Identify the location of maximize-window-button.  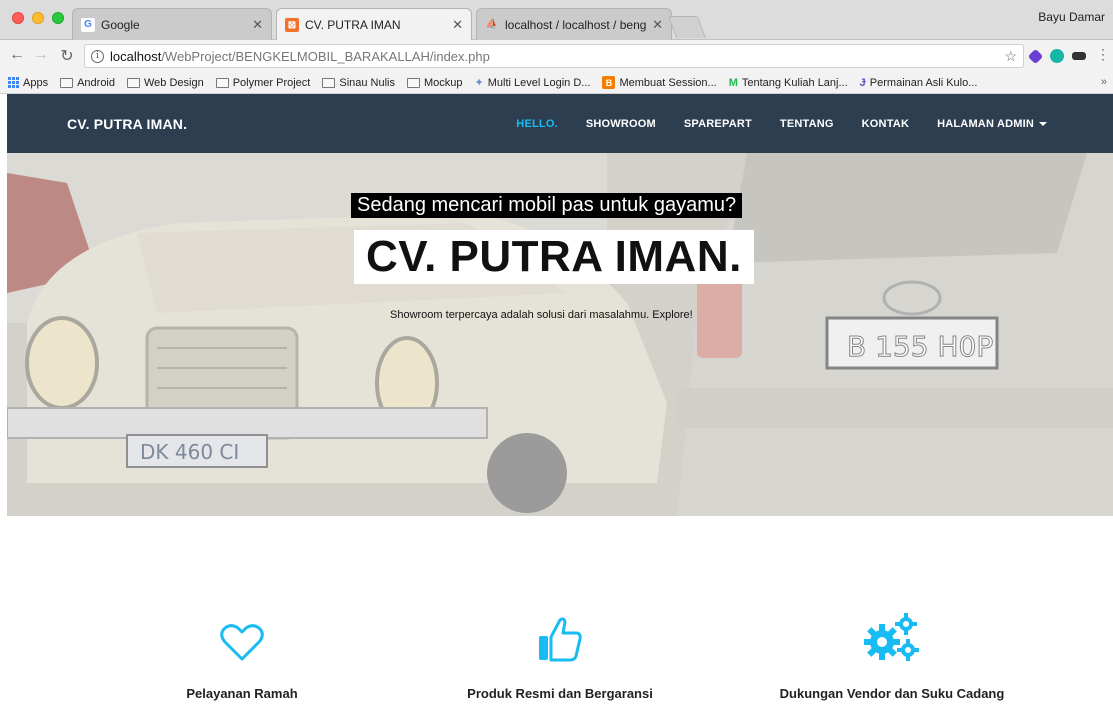
(58, 18).